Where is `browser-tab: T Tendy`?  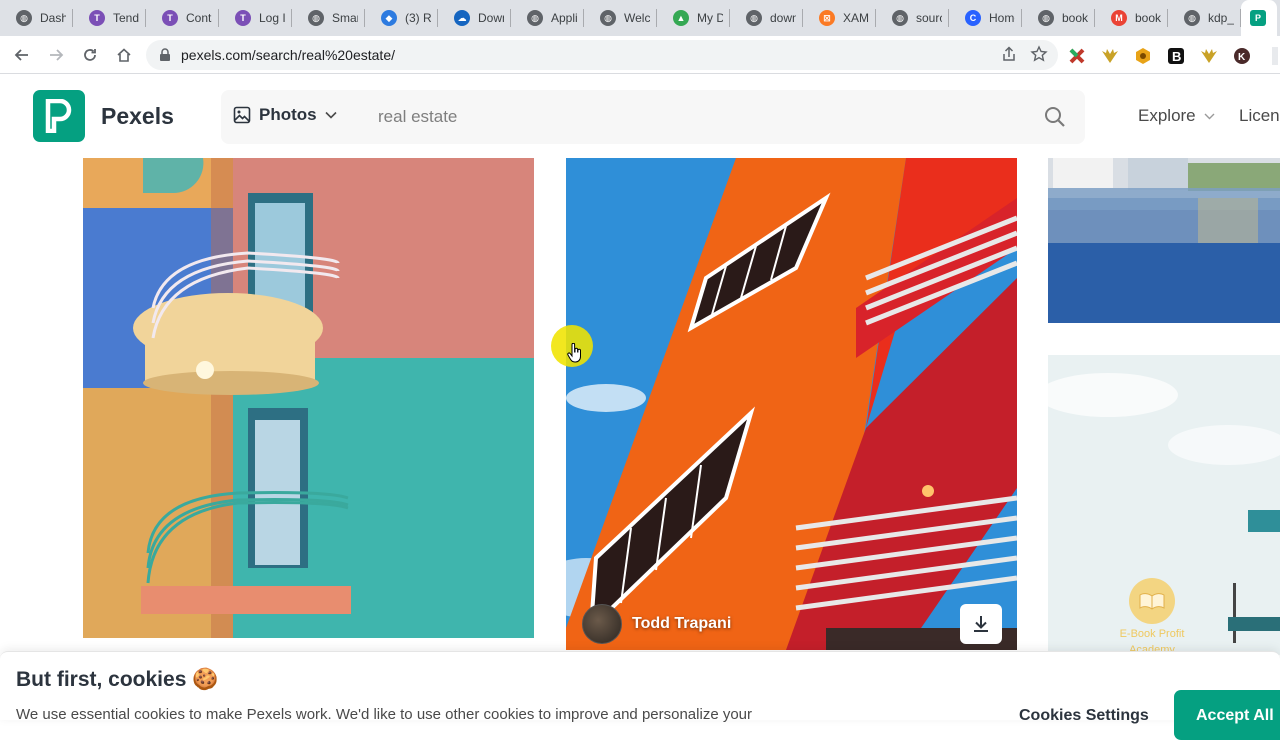
browser-tab: T Tendy is located at coordinates (109, 18).